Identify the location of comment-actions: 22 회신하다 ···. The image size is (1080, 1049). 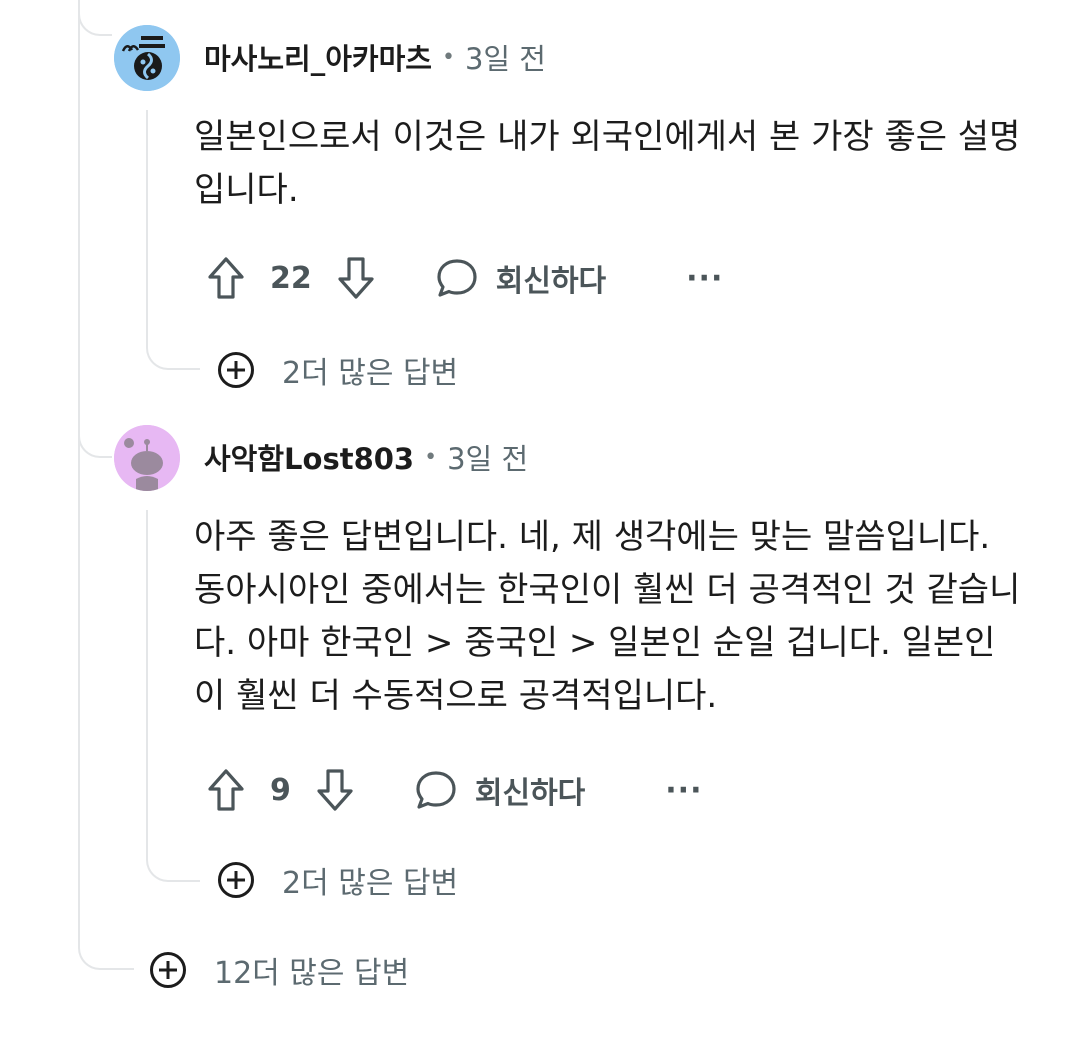
(463, 278).